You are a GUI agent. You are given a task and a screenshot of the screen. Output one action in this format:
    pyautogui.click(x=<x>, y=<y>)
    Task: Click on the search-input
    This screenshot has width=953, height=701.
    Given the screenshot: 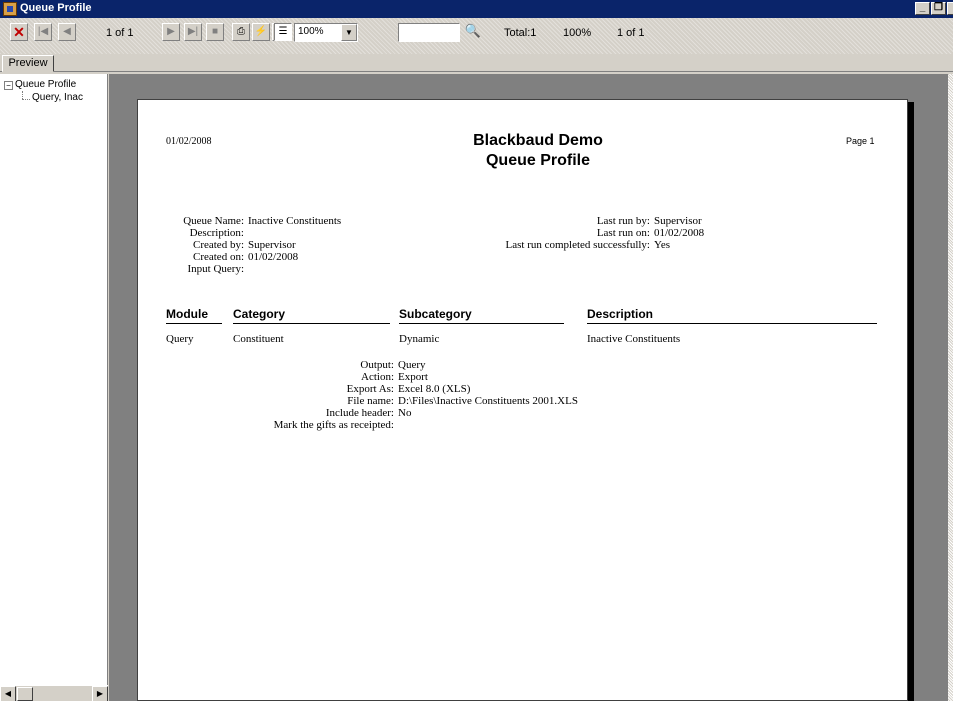 What is the action you would take?
    pyautogui.click(x=429, y=32)
    